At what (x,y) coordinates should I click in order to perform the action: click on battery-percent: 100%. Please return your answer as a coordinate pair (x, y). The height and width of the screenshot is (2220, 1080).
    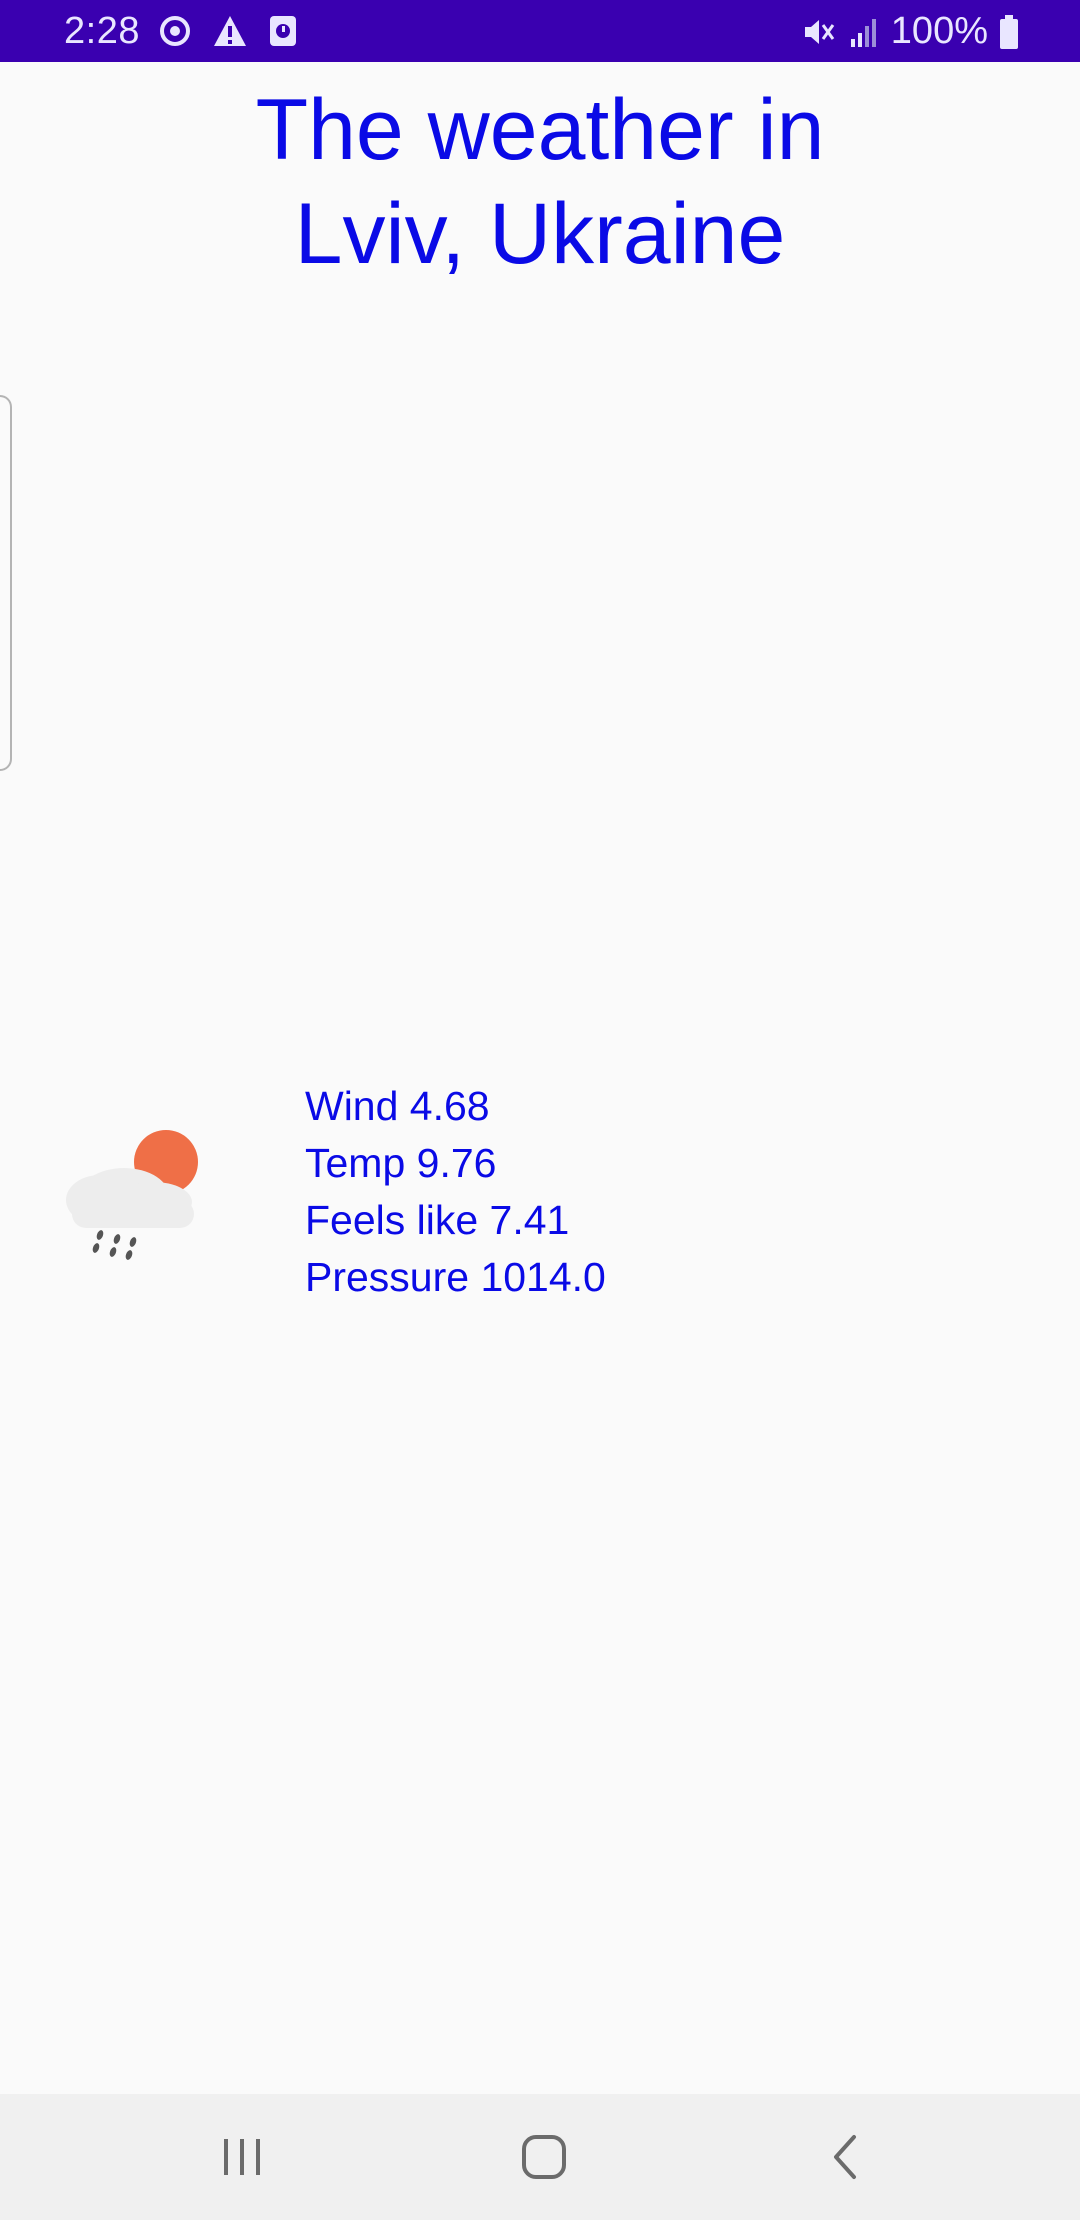
    Looking at the image, I should click on (939, 31).